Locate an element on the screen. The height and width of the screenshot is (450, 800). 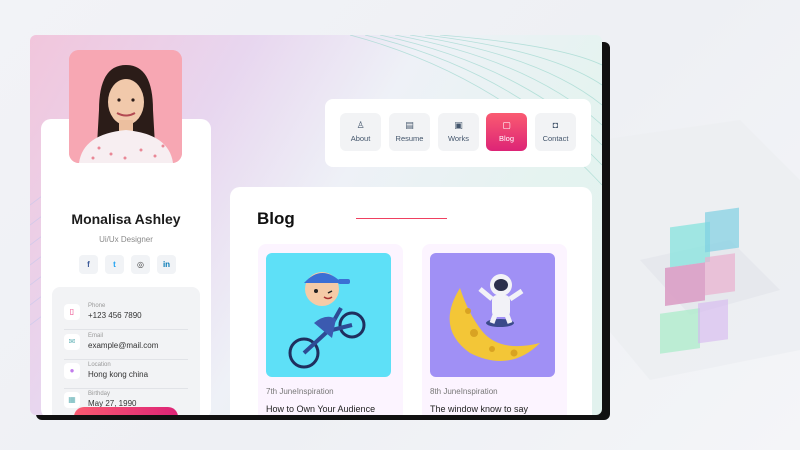
contact-icon: ◘ is located at coordinates (555, 125).